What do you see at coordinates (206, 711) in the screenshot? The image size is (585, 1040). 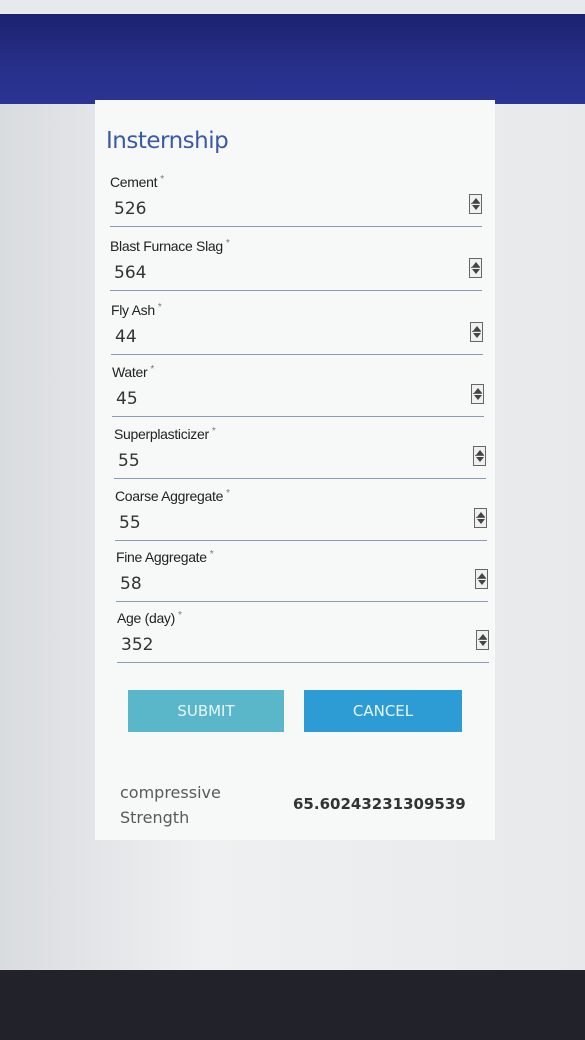 I see `submit-button: SUBMIT` at bounding box center [206, 711].